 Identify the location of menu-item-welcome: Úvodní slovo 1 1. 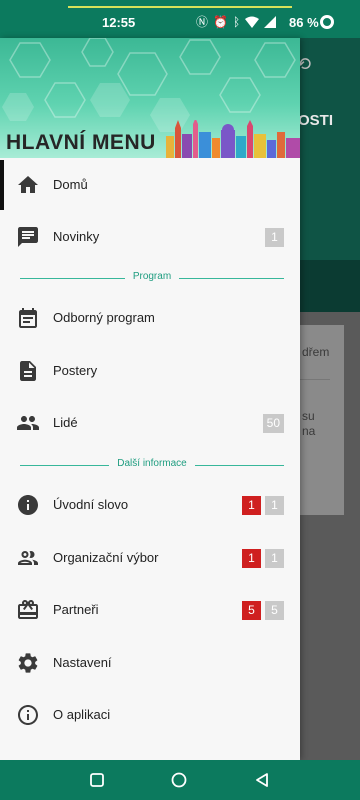
(150, 505).